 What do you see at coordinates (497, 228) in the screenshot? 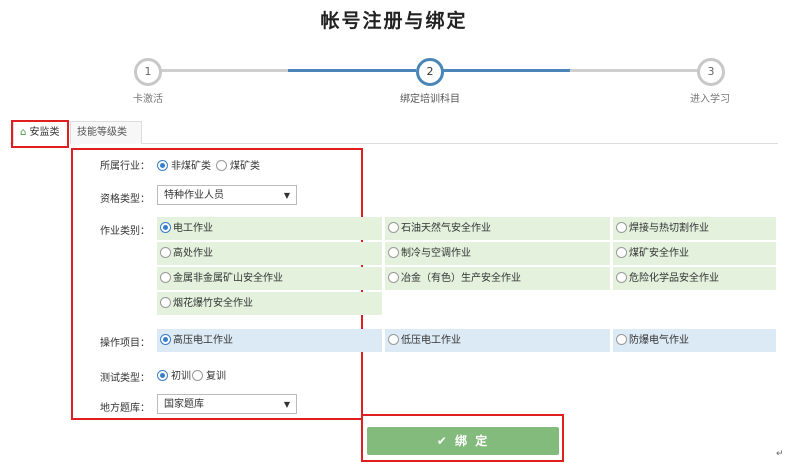
I see `job-option-oil-gas: 石油天然气安全作业` at bounding box center [497, 228].